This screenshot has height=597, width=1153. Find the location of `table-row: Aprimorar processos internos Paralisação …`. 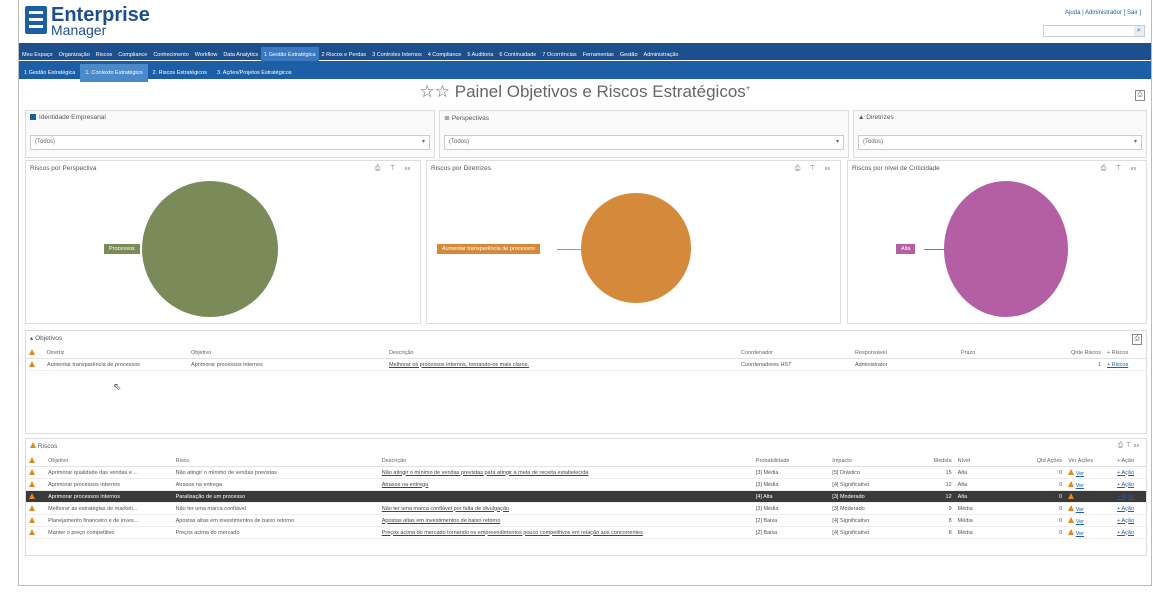

table-row: Aprimorar processos internos Paralisação … is located at coordinates (586, 496).